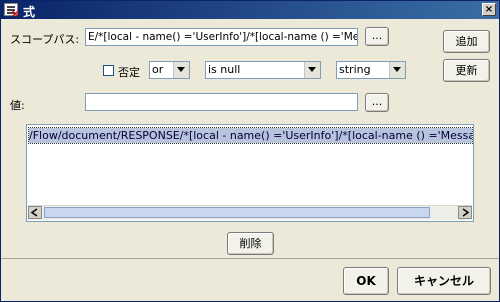  Describe the element at coordinates (108, 70) in the screenshot. I see `negate-checkbox` at that location.